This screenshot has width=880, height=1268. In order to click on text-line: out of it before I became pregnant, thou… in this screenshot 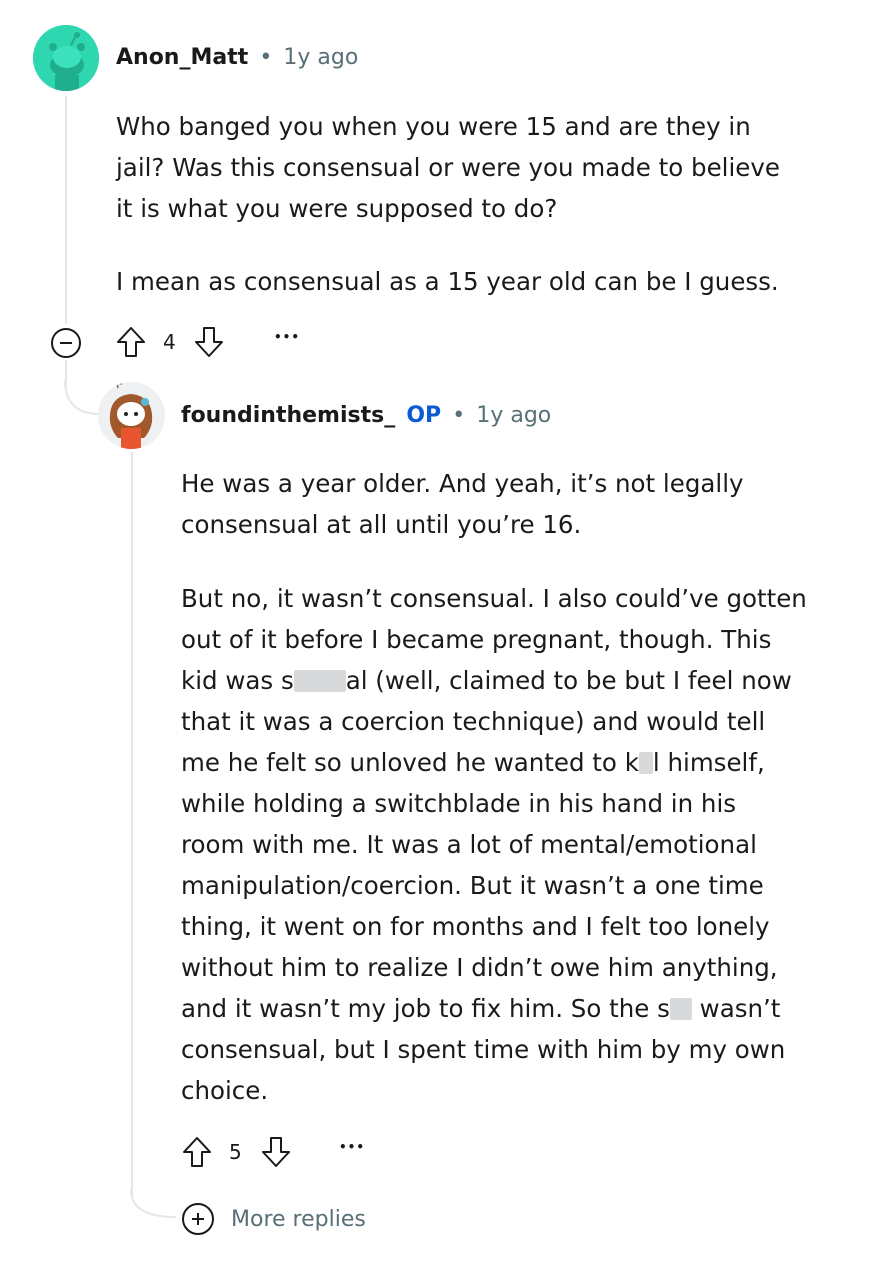, I will do `click(476, 639)`.